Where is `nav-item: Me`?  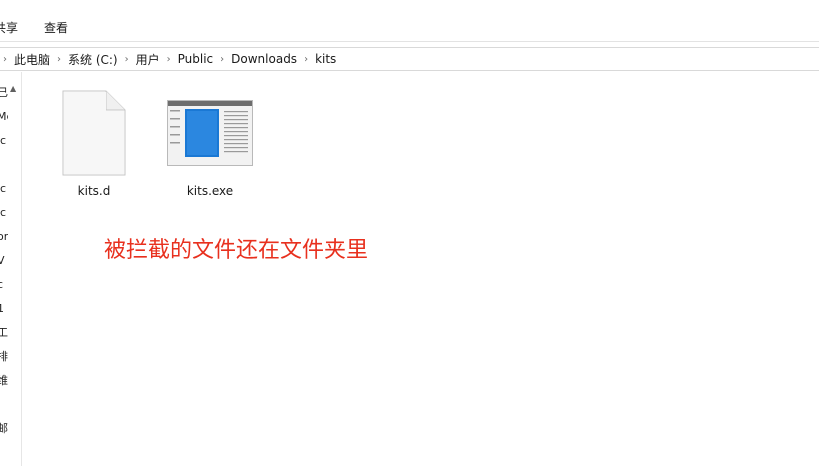
nav-item: Me is located at coordinates (4, 117).